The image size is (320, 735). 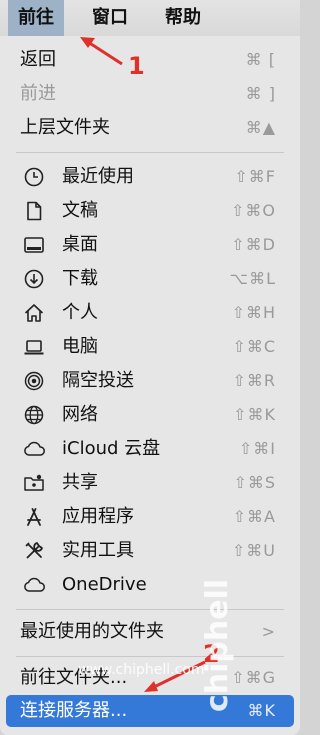 I want to click on menu-item-label: 下载, so click(x=80, y=278).